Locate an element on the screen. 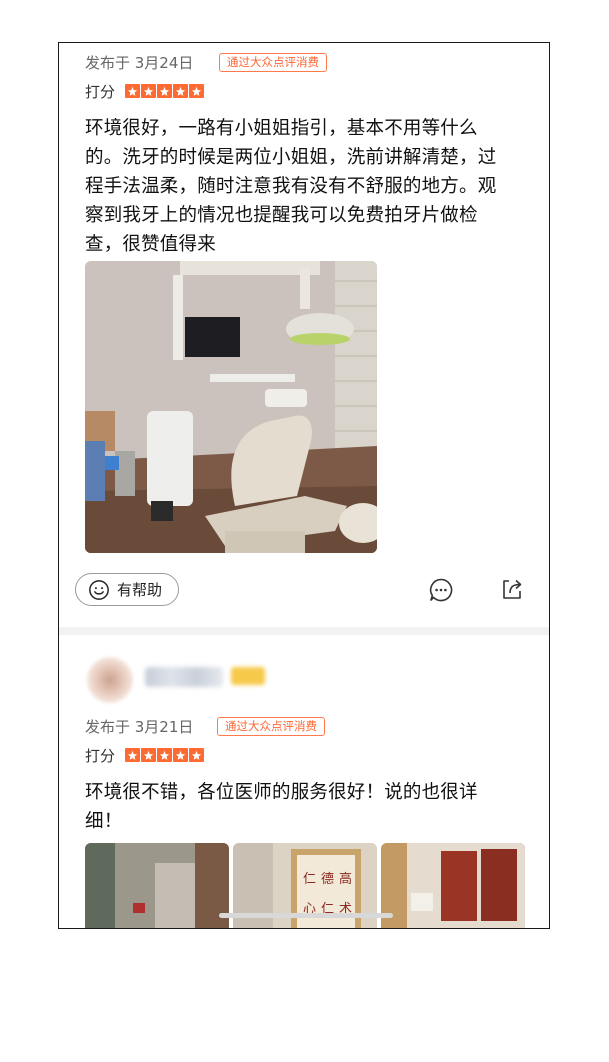 This screenshot has width=609, height=1062. helpful-button: 有帮助 is located at coordinates (127, 589).